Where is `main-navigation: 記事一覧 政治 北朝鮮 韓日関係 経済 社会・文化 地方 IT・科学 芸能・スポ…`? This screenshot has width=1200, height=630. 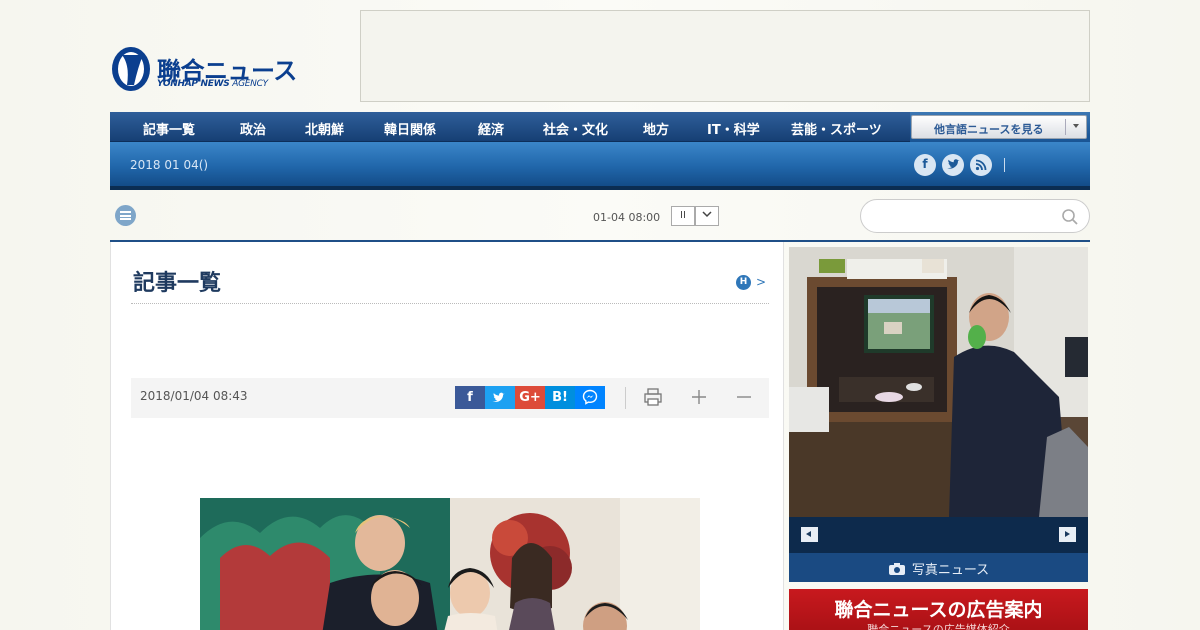 main-navigation: 記事一覧 政治 北朝鮮 韓日関係 経済 社会・文化 地方 IT・科学 芸能・スポ… is located at coordinates (600, 151).